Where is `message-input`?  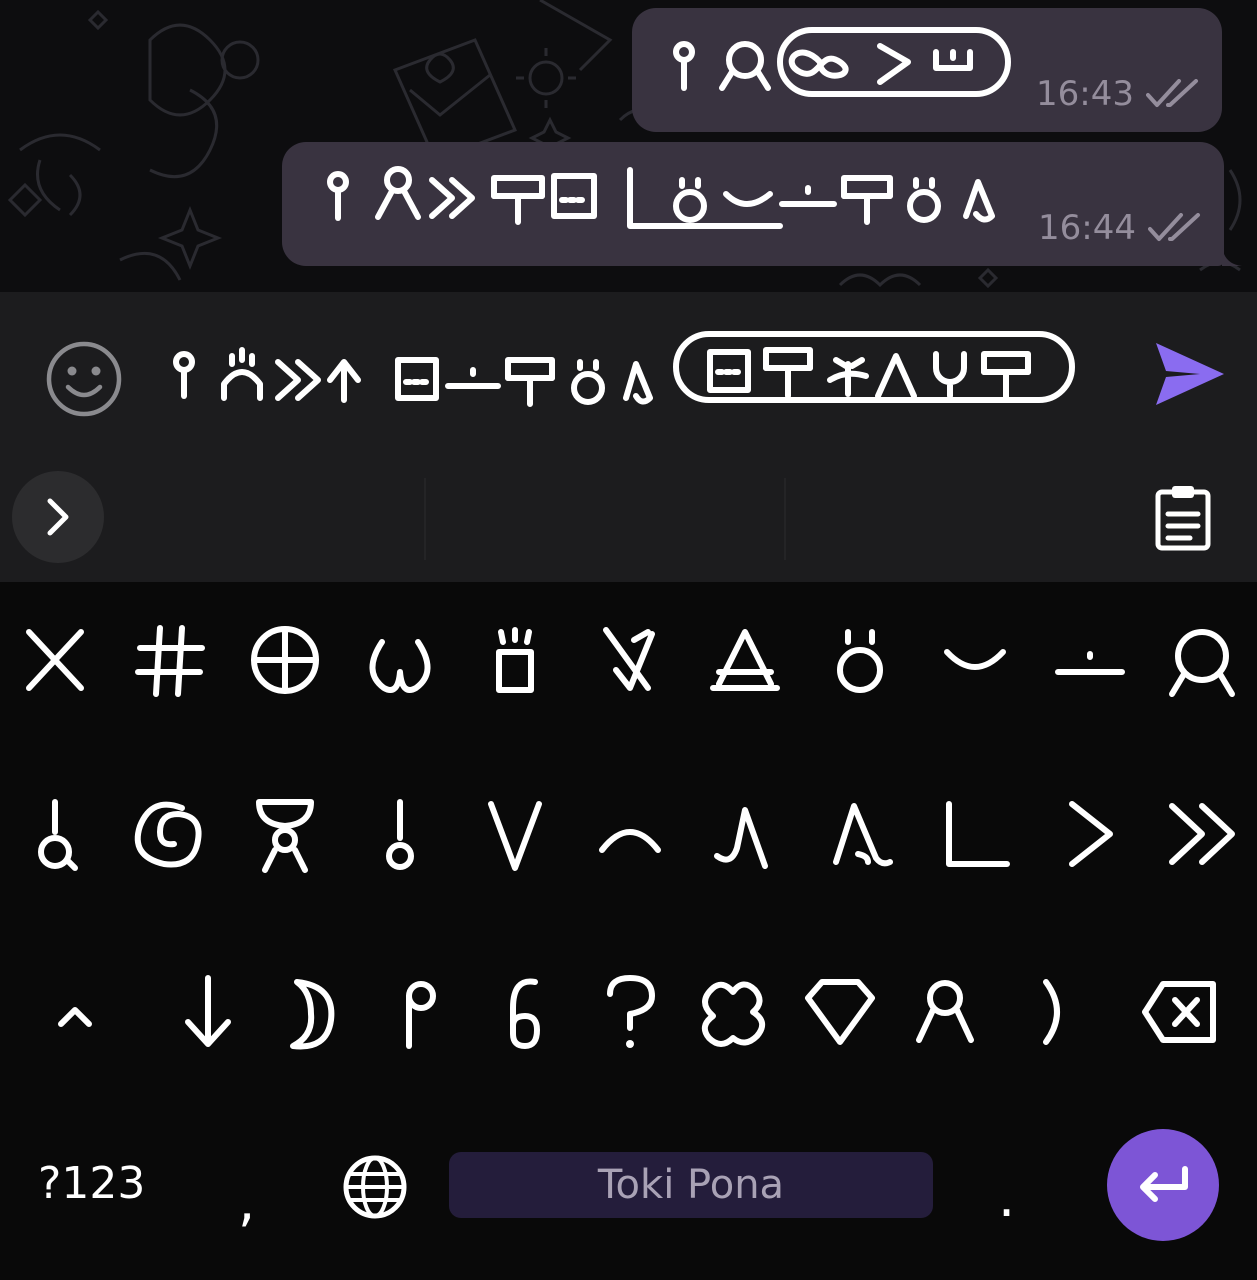
message-input is located at coordinates (626, 369).